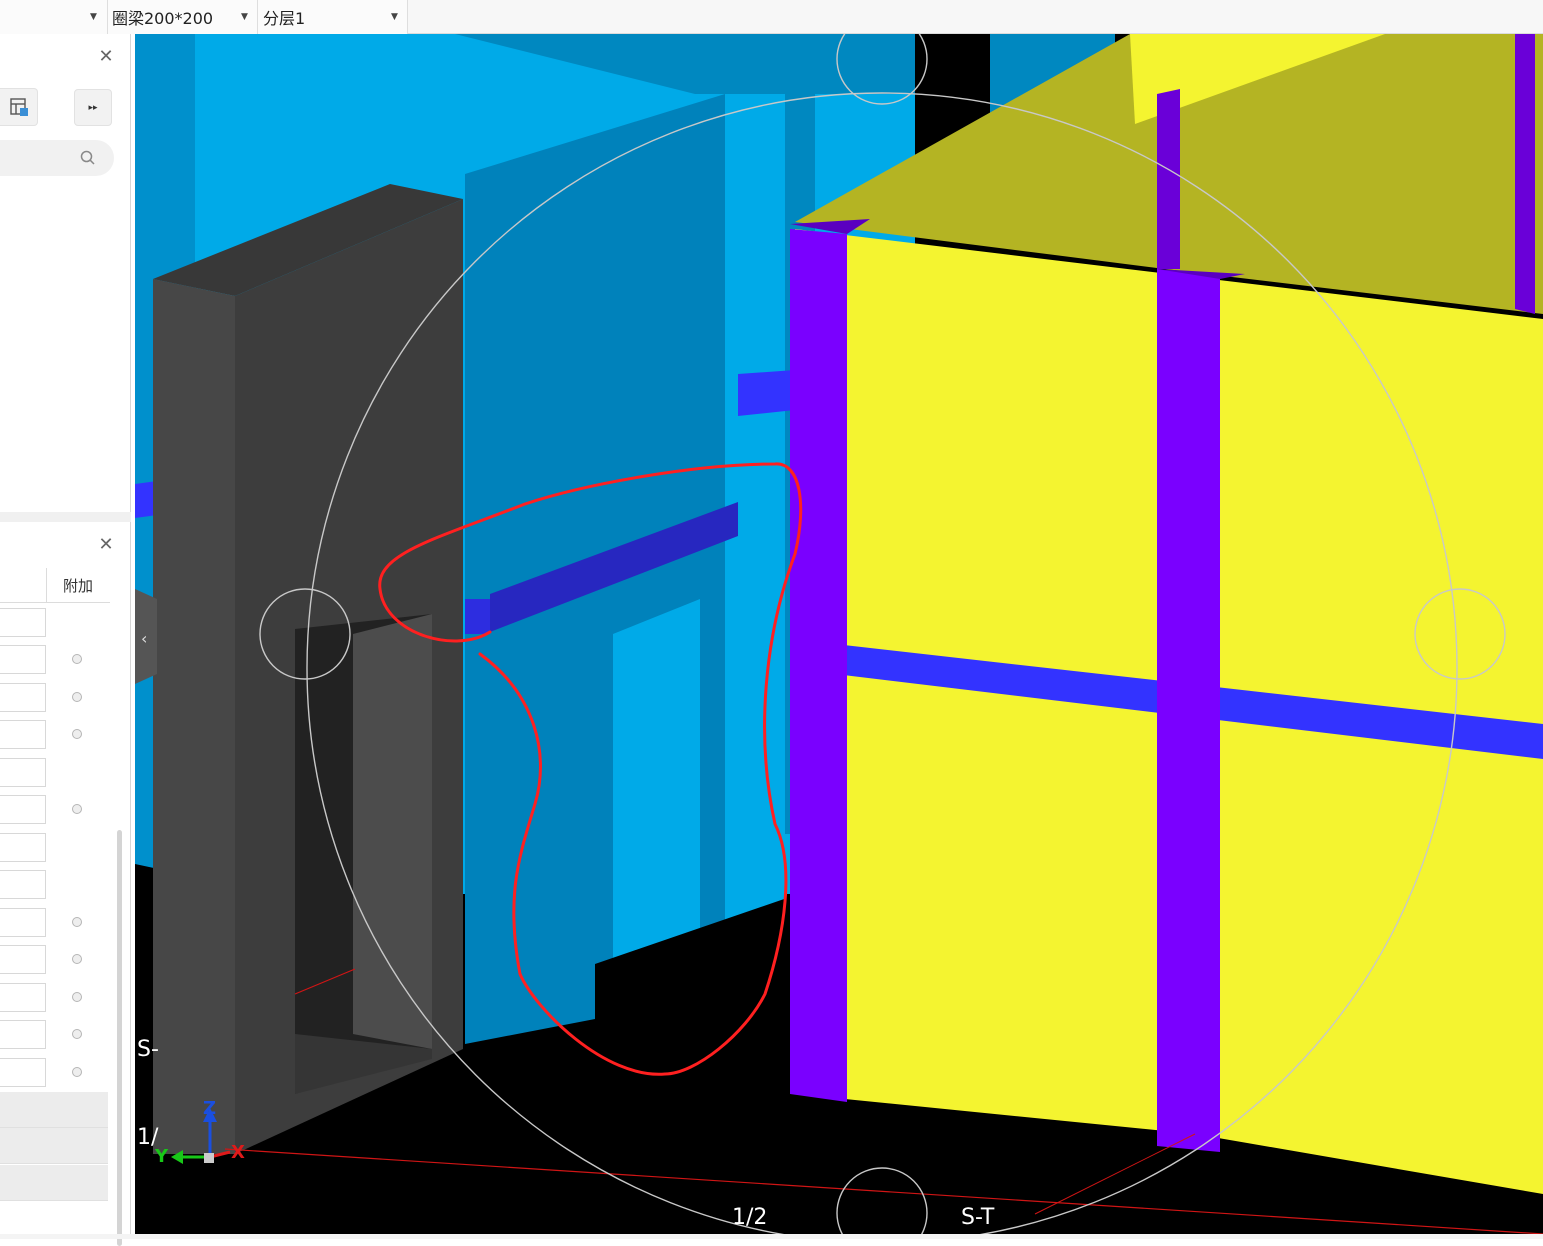  Describe the element at coordinates (333, 17) in the screenshot. I see `layer-dropdown: 分层1 ▼` at that location.